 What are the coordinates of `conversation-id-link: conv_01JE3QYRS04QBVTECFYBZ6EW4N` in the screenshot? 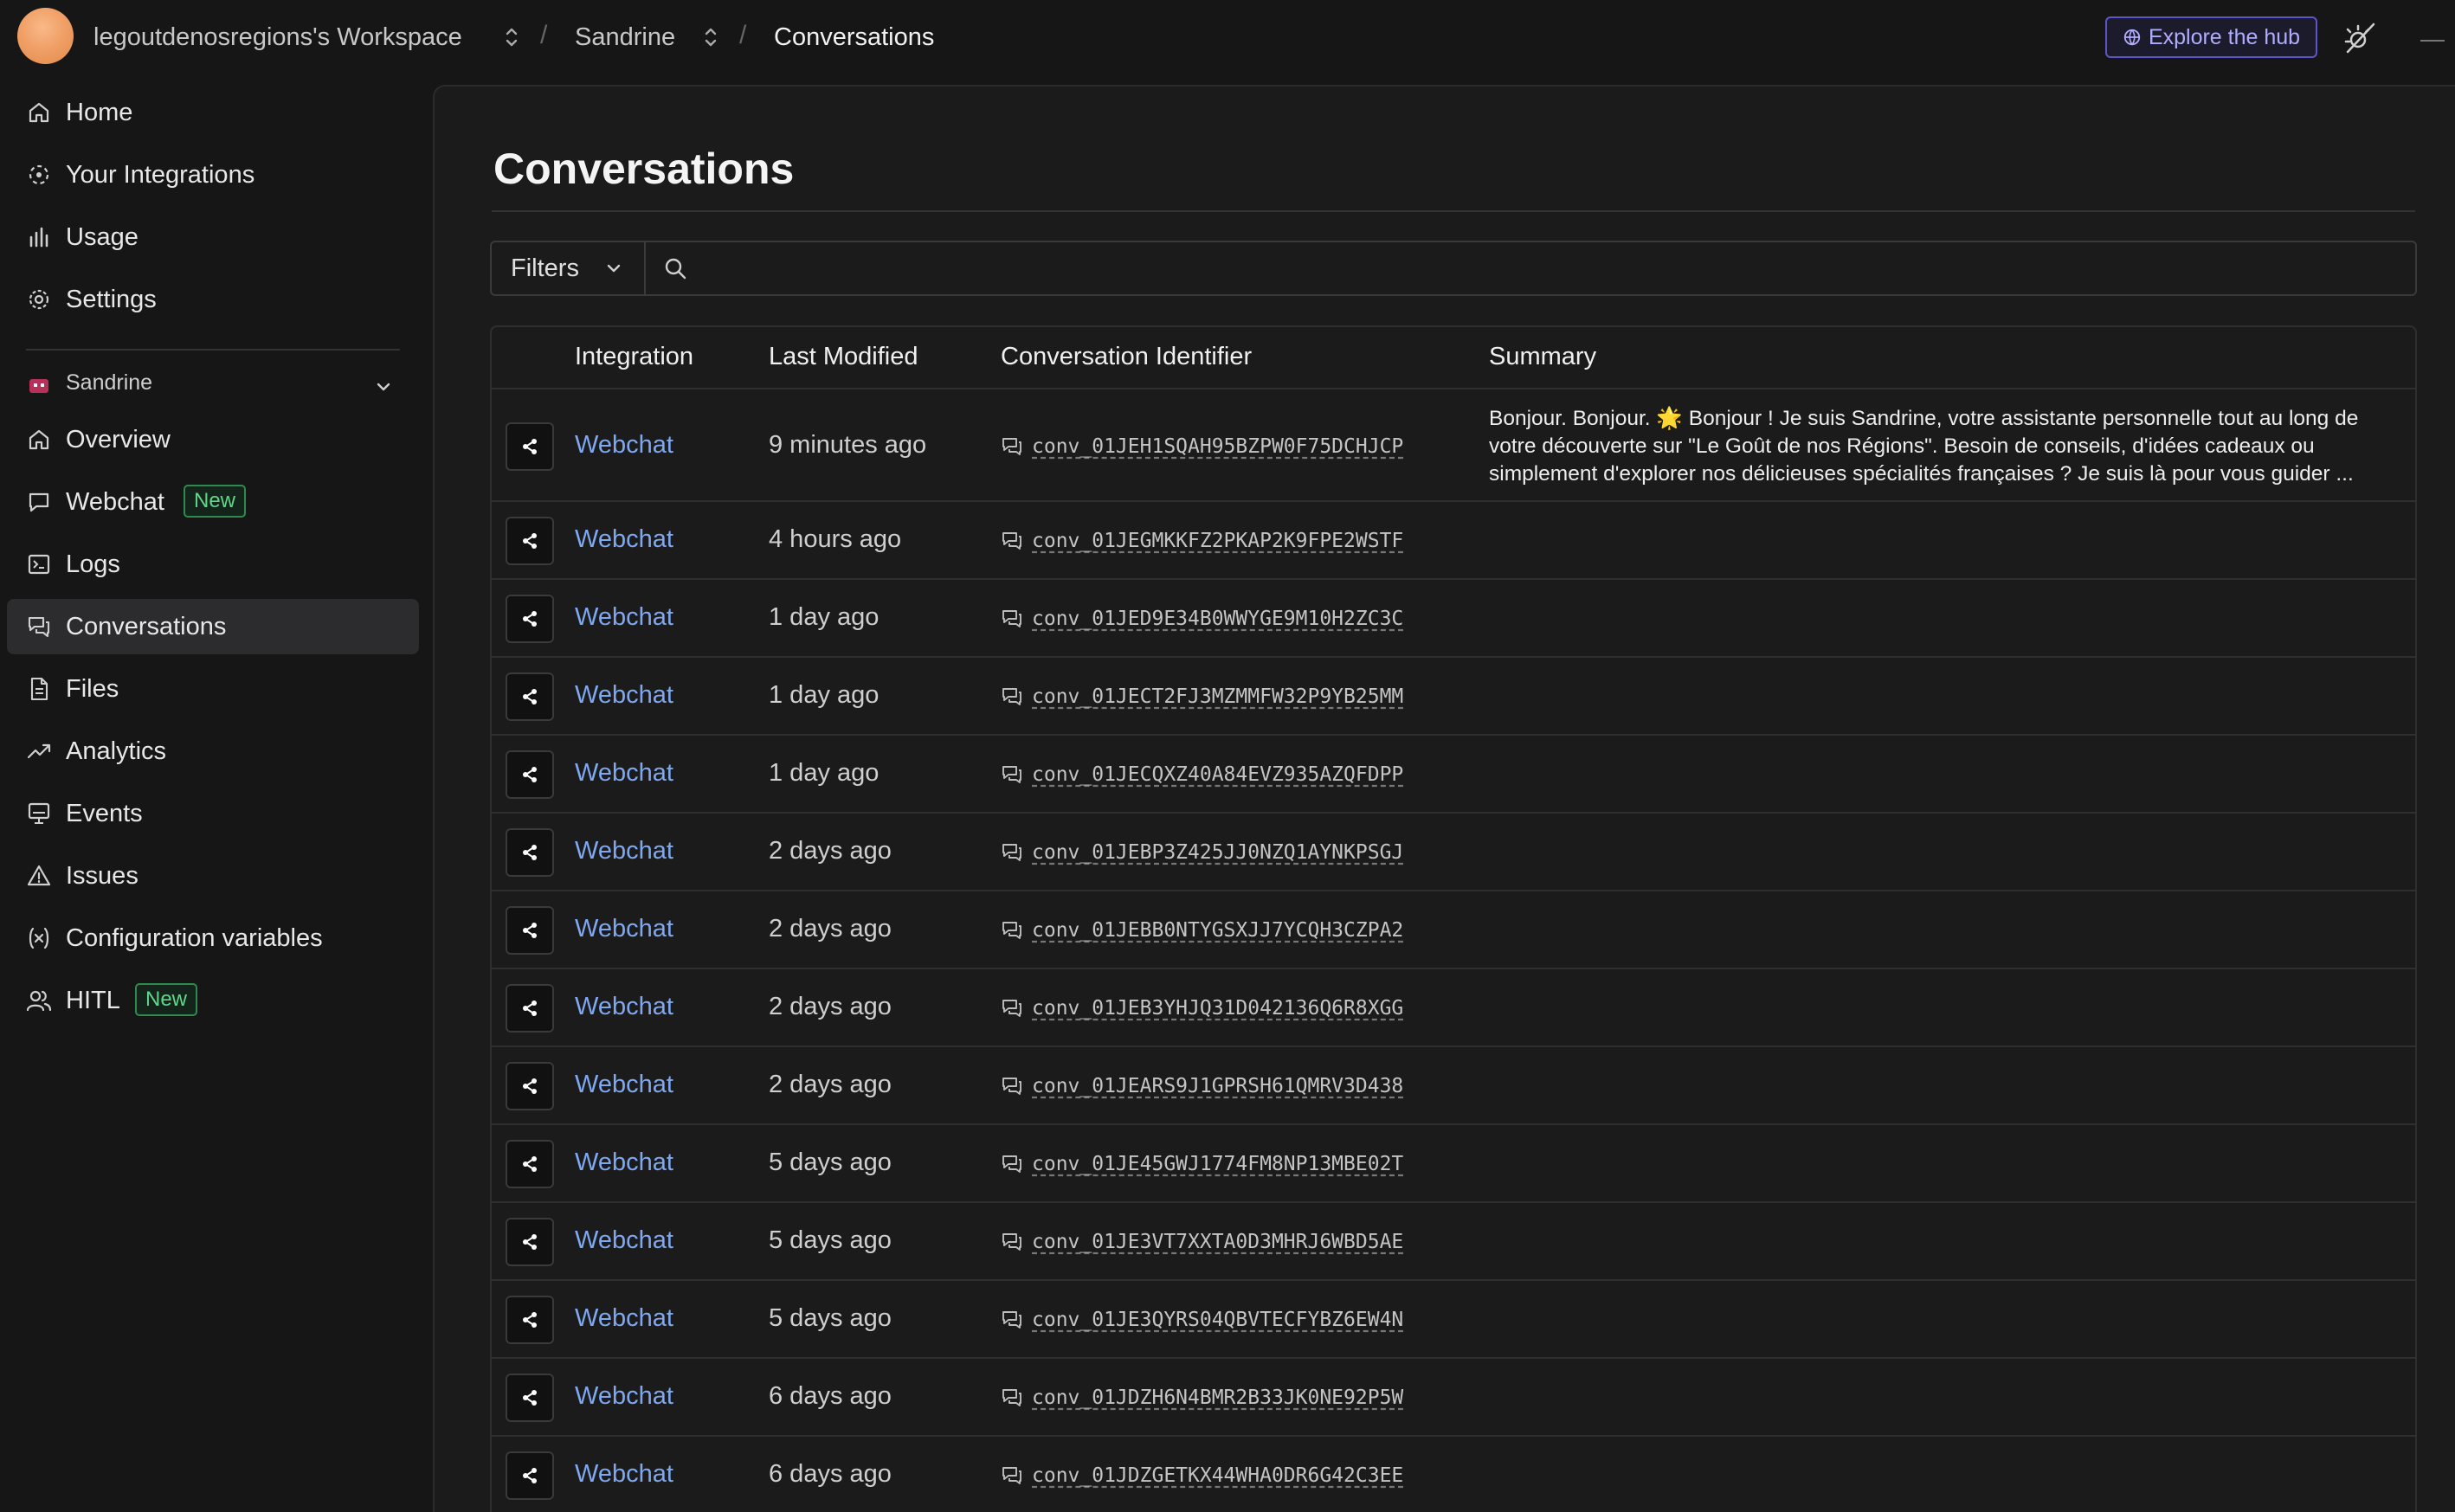 It's located at (1202, 1320).